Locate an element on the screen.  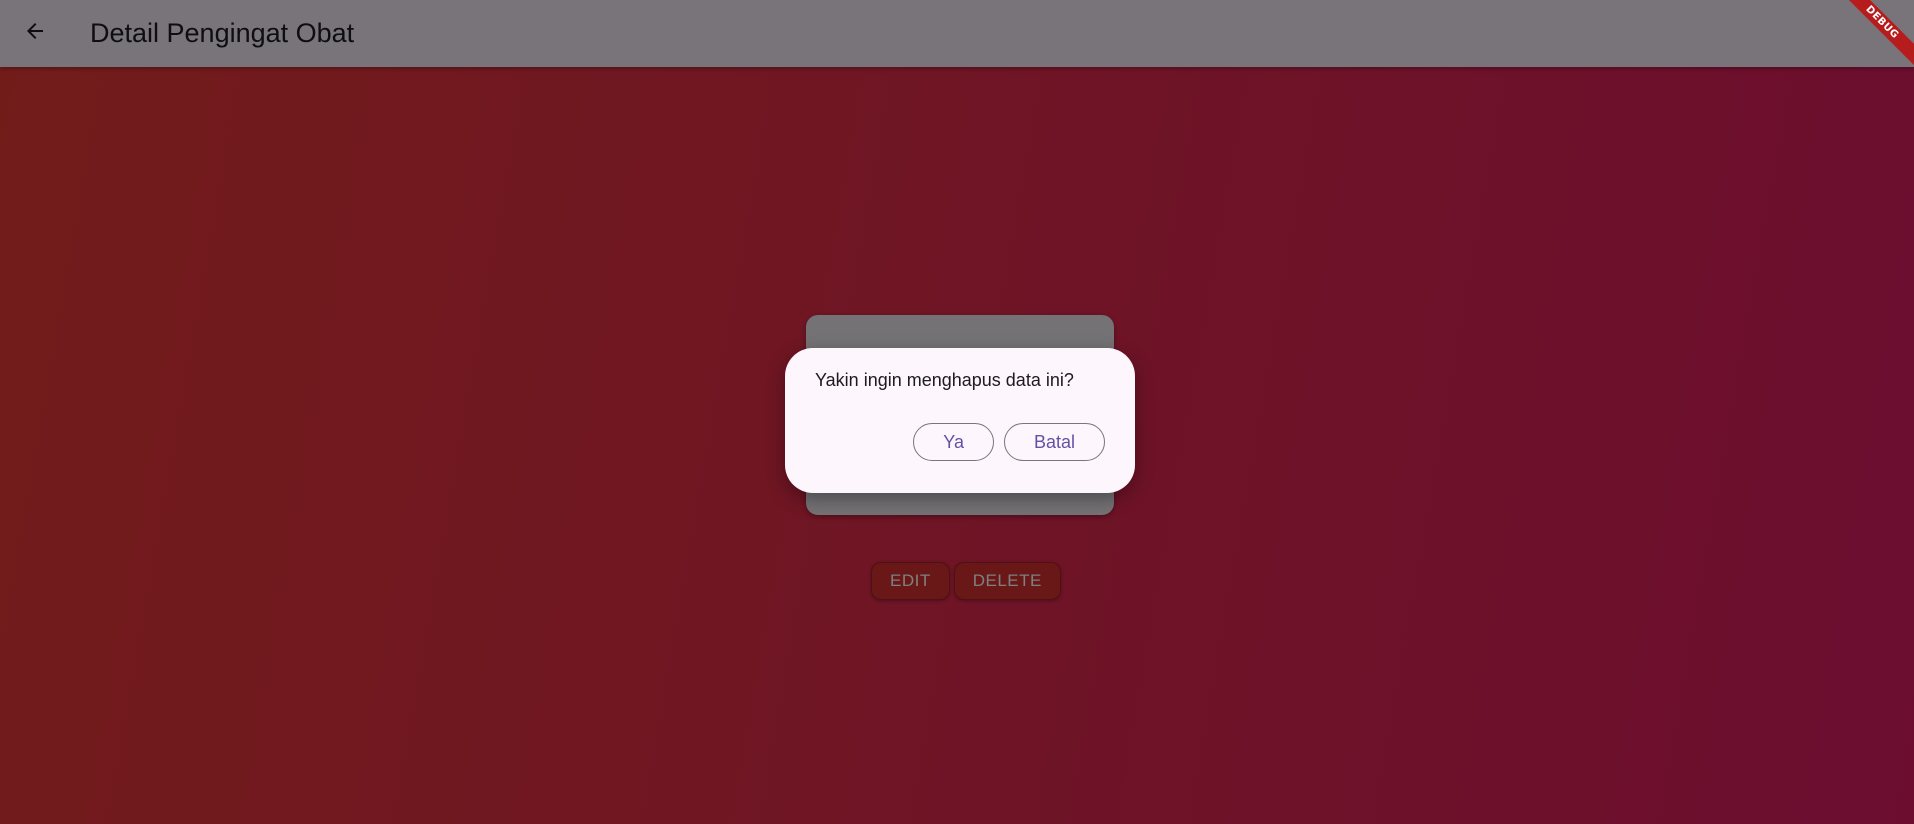
debug-label: DEBUG is located at coordinates (1879, 35).